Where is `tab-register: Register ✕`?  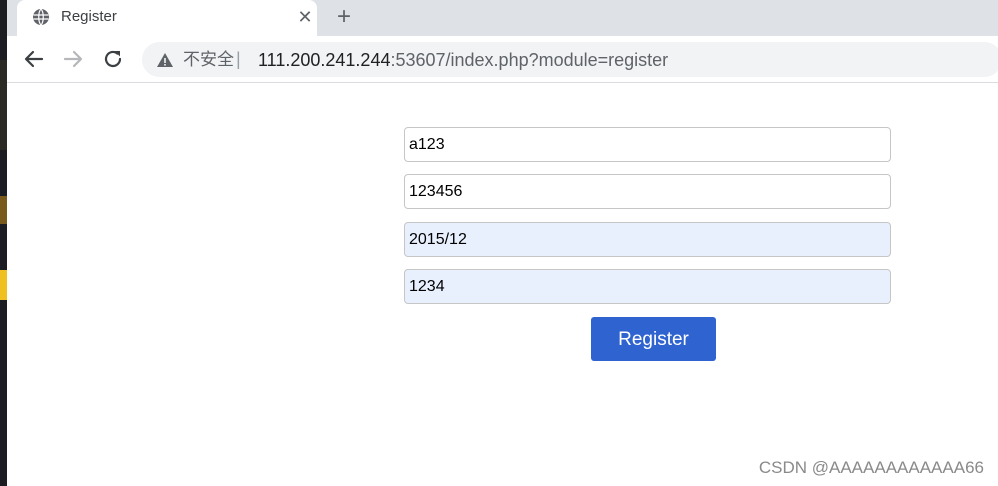
tab-register: Register ✕ is located at coordinates (167, 18).